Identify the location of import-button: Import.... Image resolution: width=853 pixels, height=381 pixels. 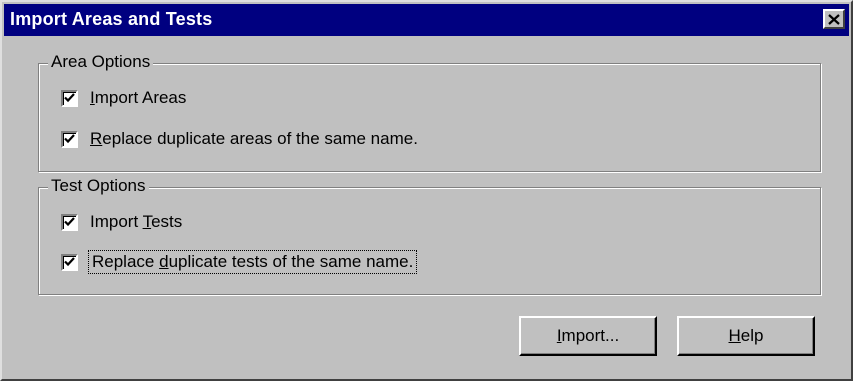
(588, 336).